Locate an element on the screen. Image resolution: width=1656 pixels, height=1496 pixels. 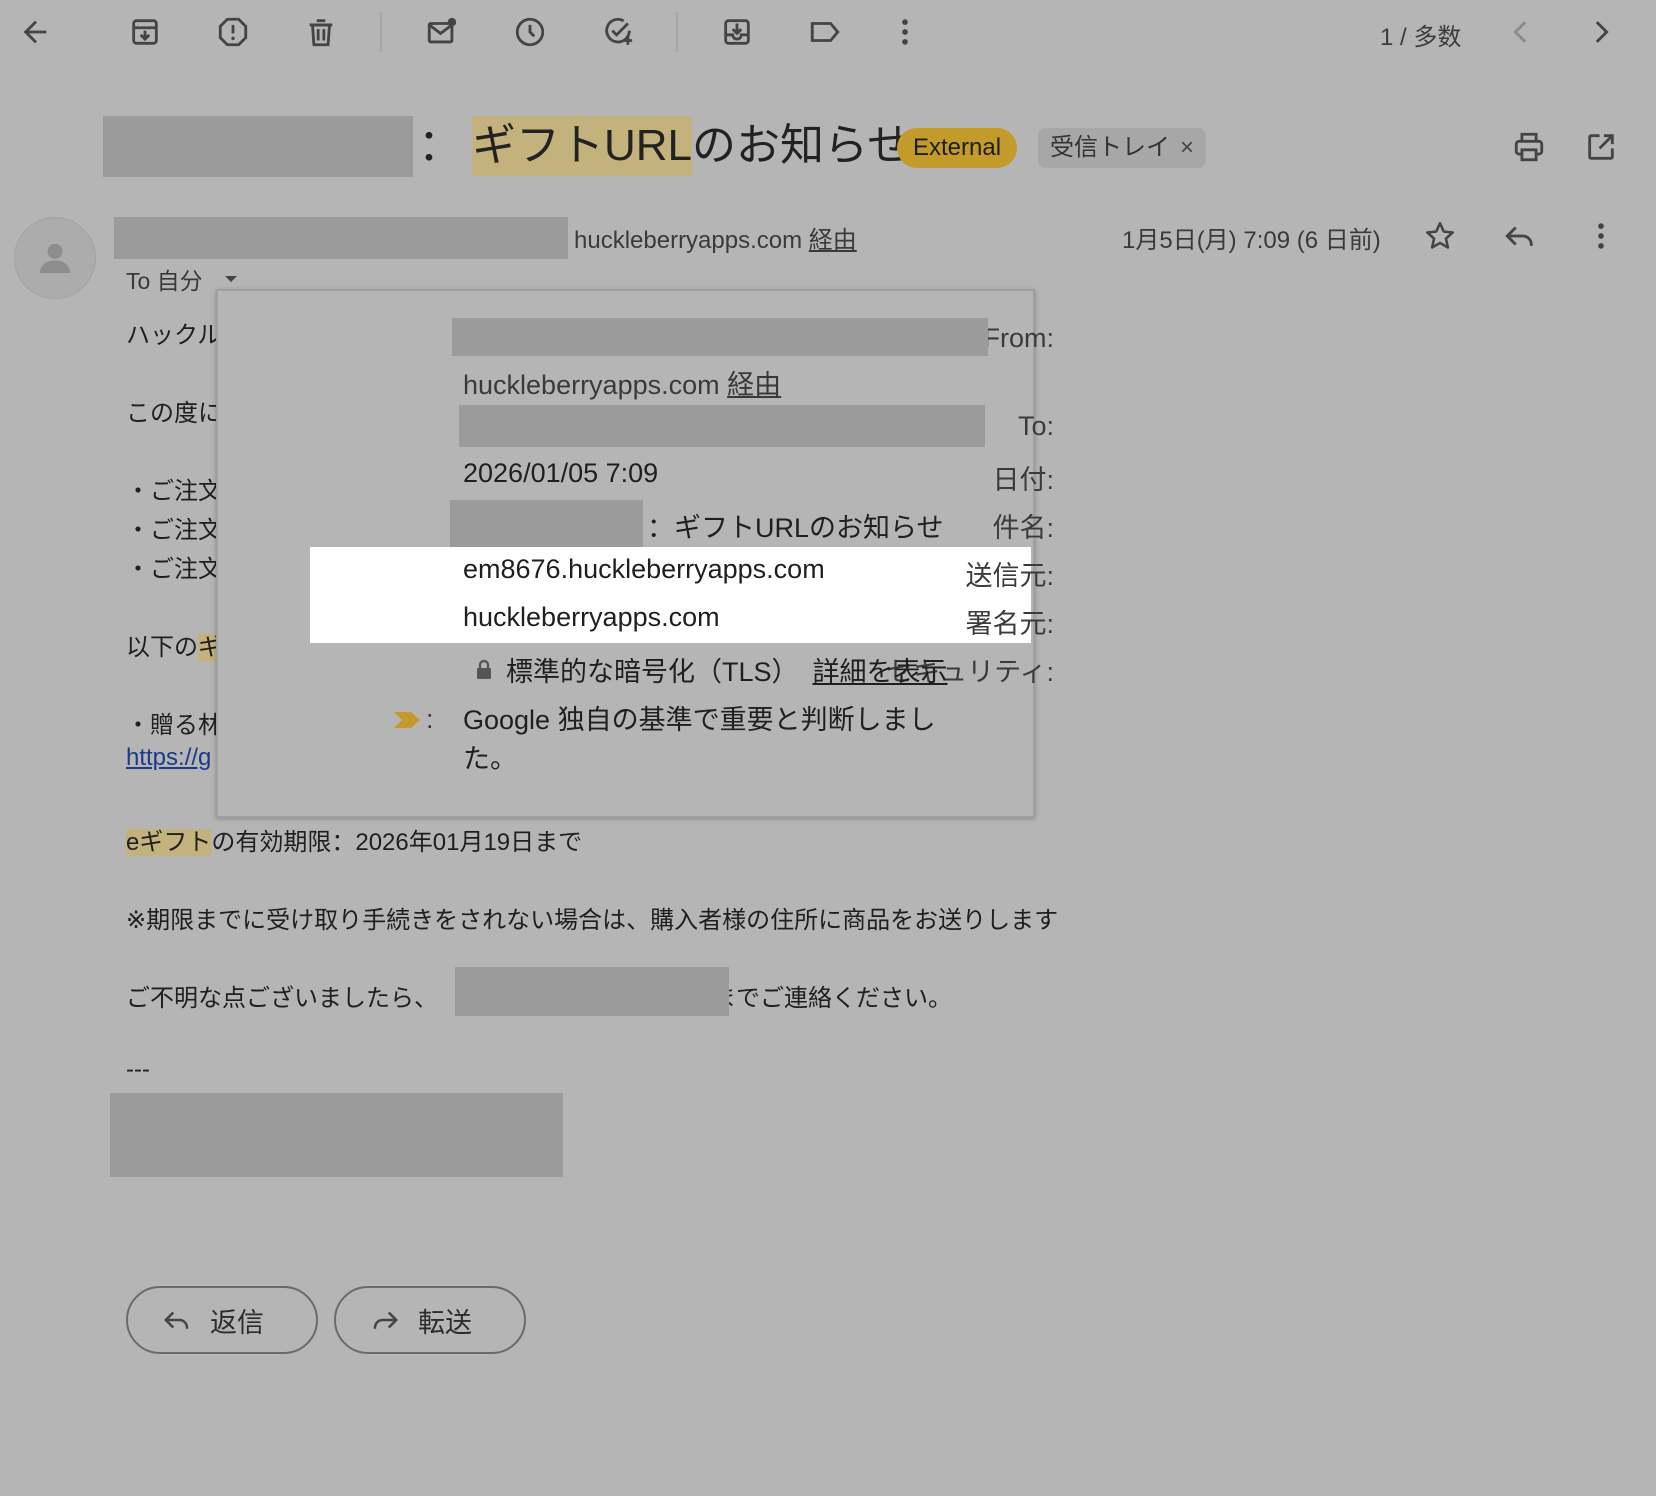
back-button is located at coordinates (35, 32).